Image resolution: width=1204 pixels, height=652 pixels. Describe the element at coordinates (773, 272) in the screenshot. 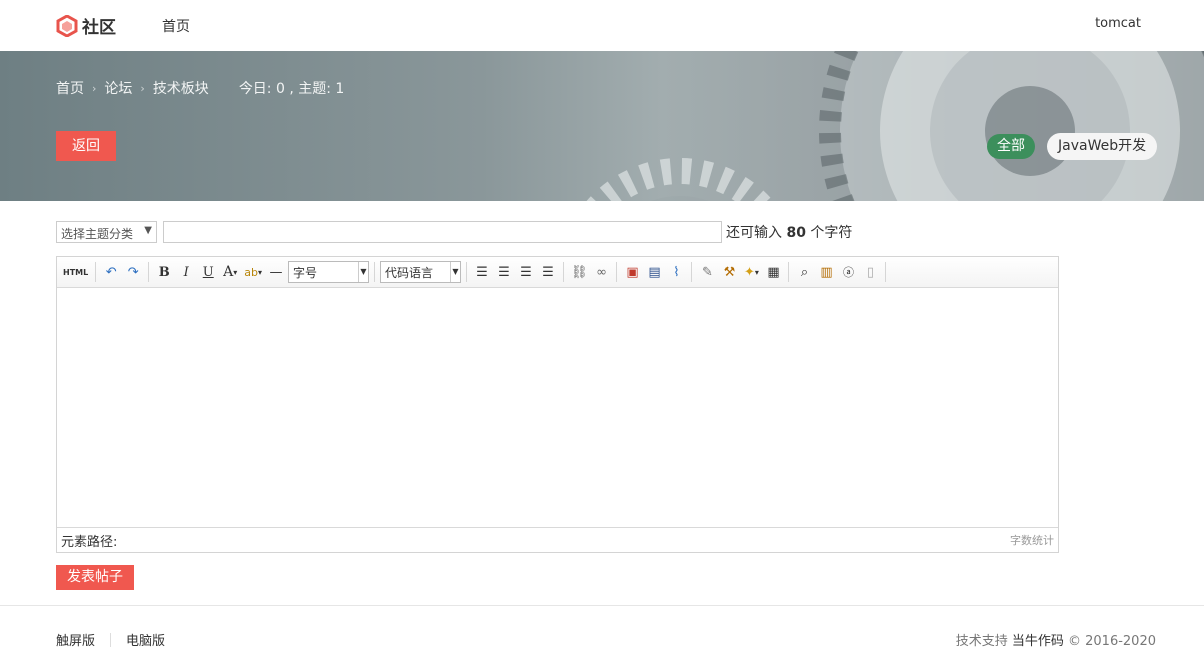

I see `paste-text-icon: ▦` at that location.